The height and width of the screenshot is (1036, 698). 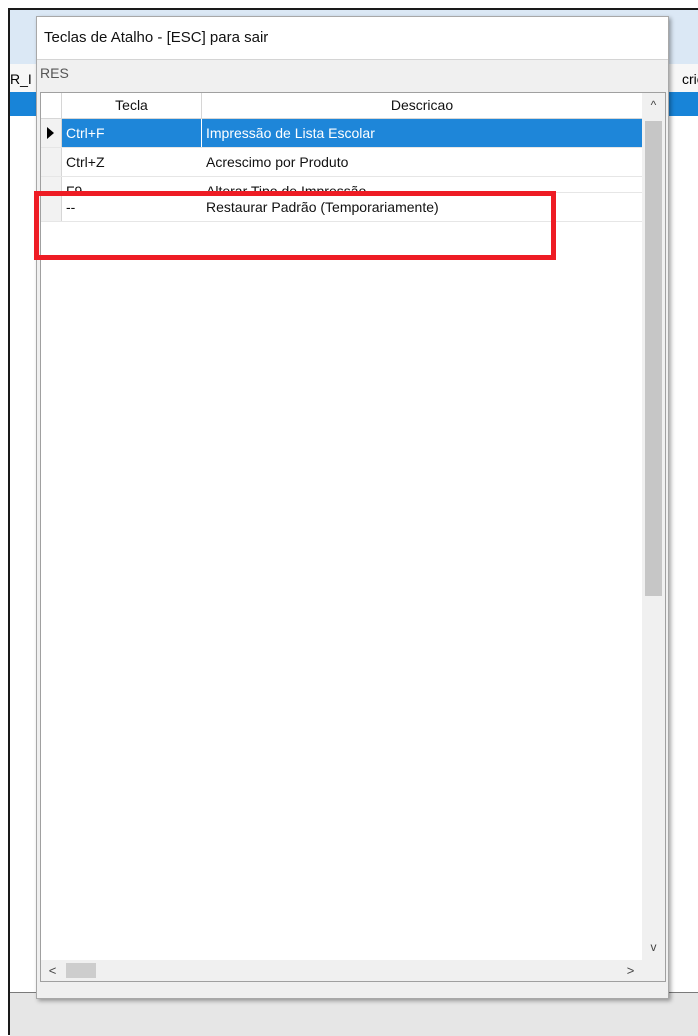 I want to click on vertical-scroll-thumb, so click(x=653, y=358).